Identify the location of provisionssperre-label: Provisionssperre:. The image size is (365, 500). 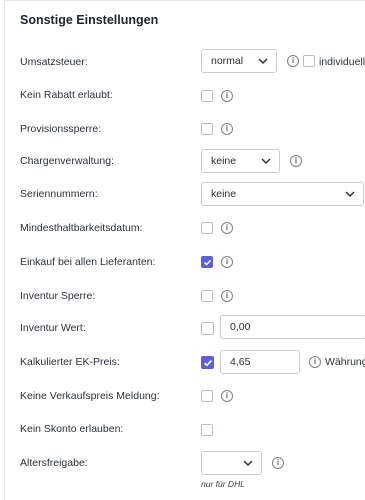
(61, 129).